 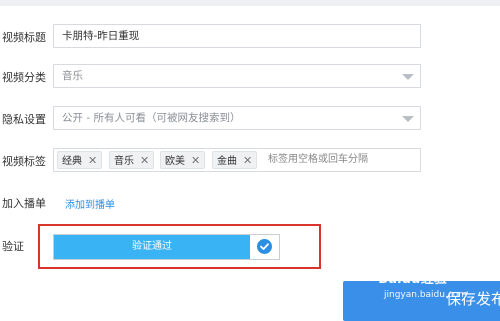 I want to click on tag-chip: 音乐 ✕, so click(x=132, y=160).